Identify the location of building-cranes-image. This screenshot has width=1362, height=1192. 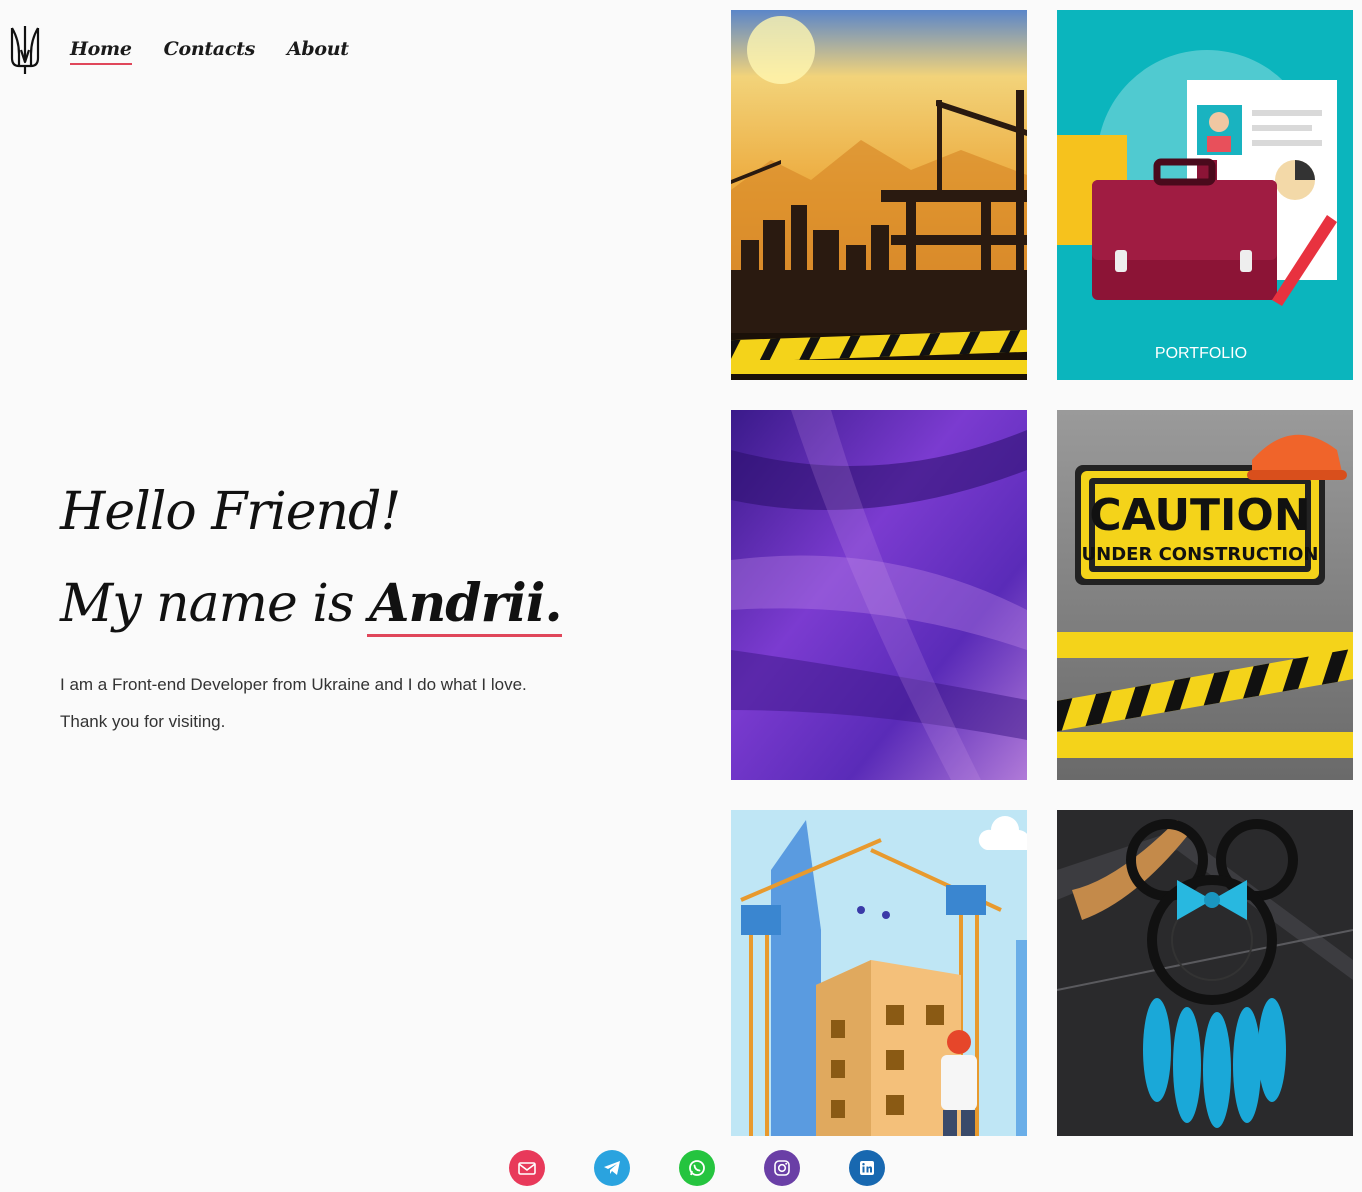
(879, 973).